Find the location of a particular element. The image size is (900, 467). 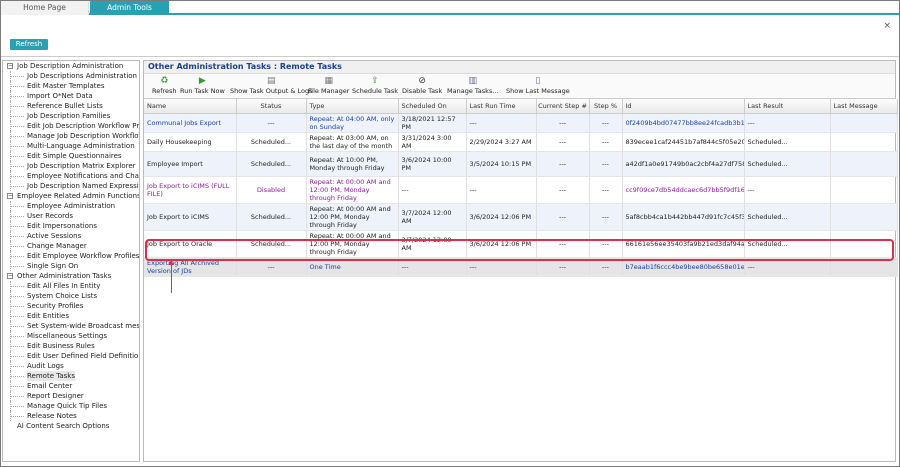

tree-item: Edit Master Templates is located at coordinates (71, 86).